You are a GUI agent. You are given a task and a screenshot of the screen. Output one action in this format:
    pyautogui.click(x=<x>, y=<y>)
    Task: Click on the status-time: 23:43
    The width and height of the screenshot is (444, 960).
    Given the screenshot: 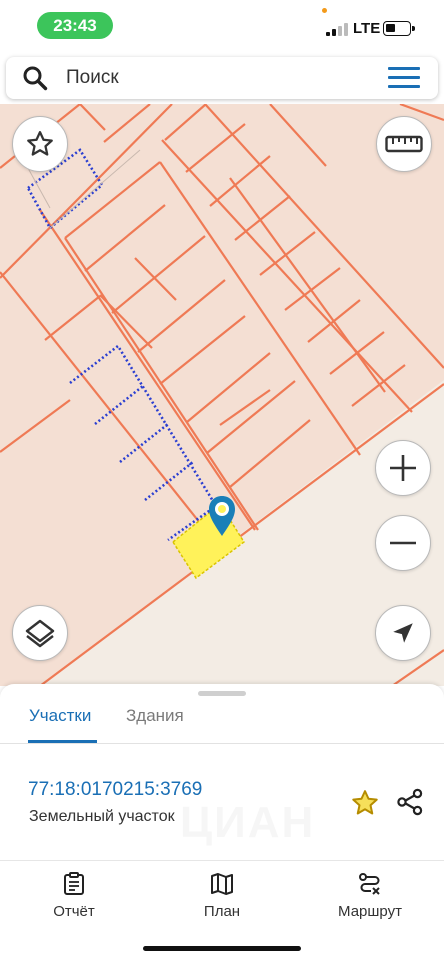 What is the action you would take?
    pyautogui.click(x=75, y=25)
    